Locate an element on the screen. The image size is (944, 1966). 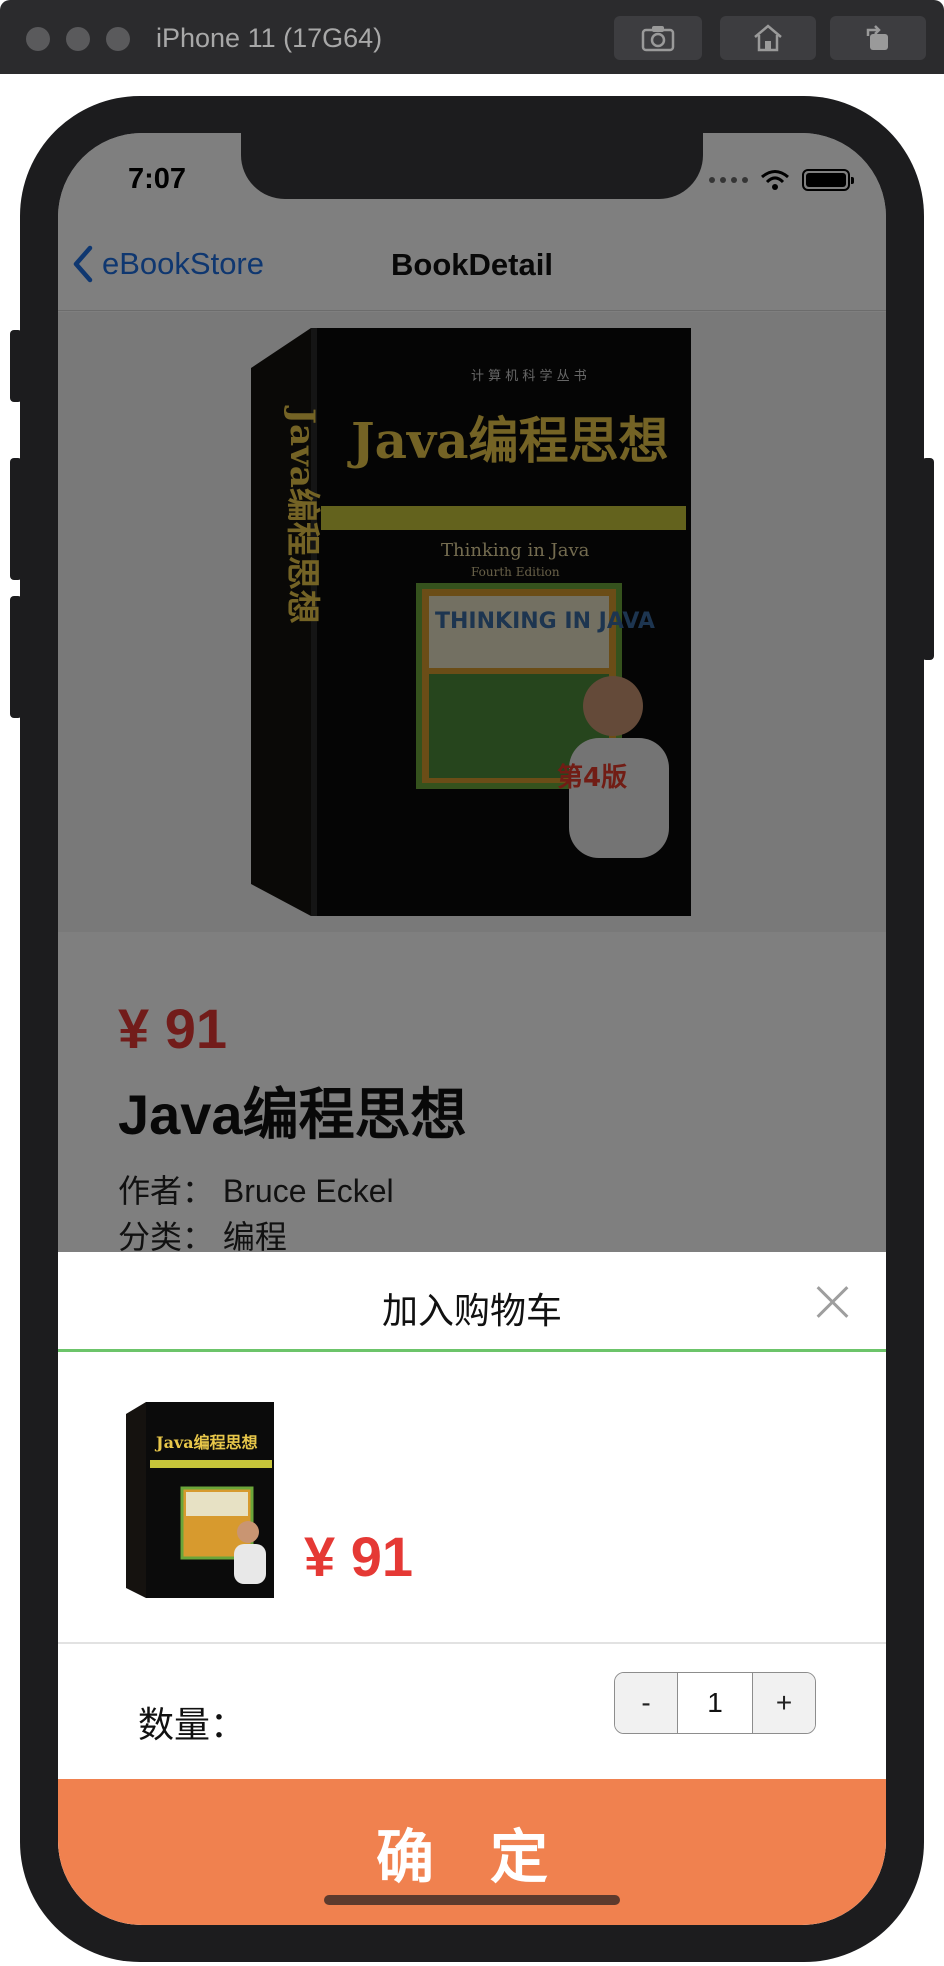
quantity-value: 1 is located at coordinates (715, 1703).